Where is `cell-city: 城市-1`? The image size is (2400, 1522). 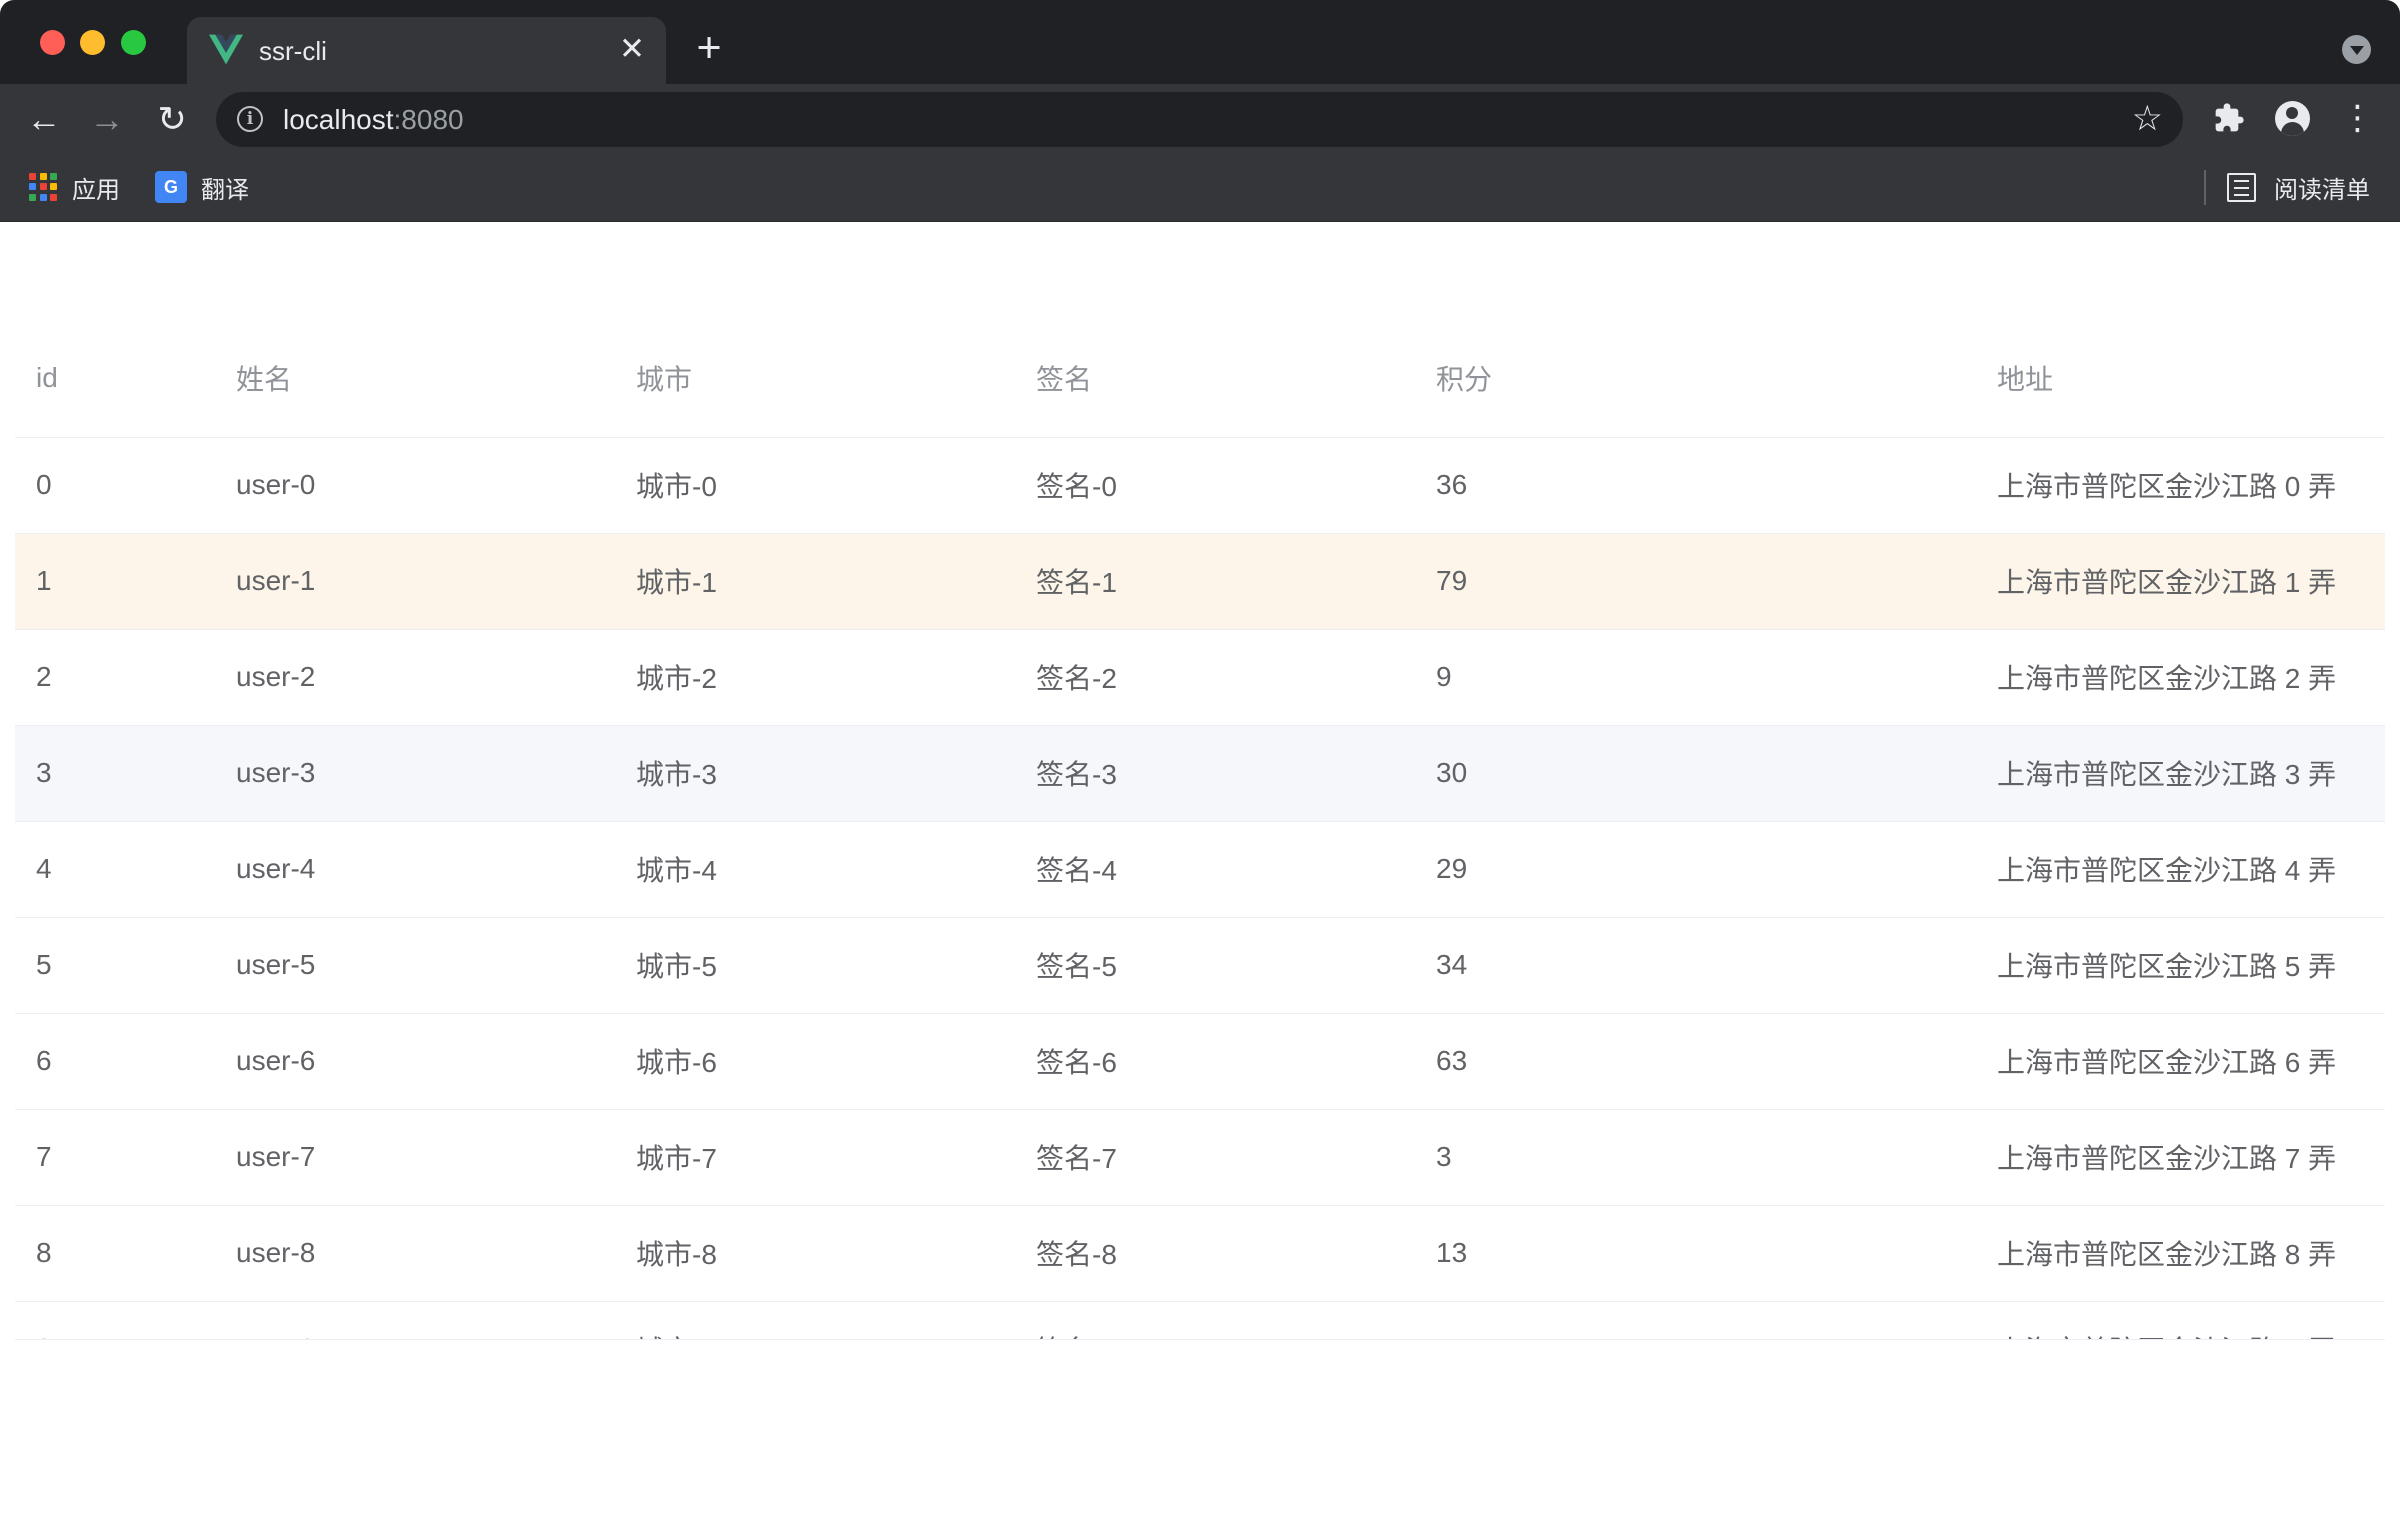 cell-city: 城市-1 is located at coordinates (815, 581).